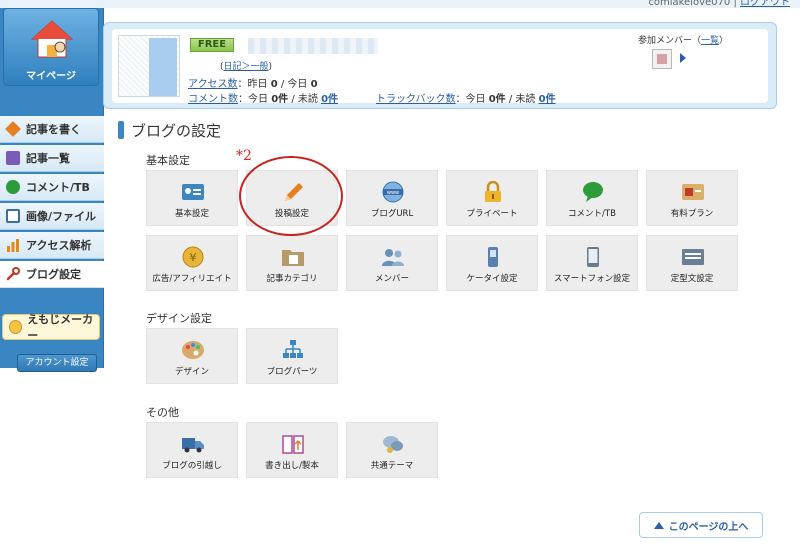  Describe the element at coordinates (193, 192) in the screenshot. I see `id-card-icon` at that location.